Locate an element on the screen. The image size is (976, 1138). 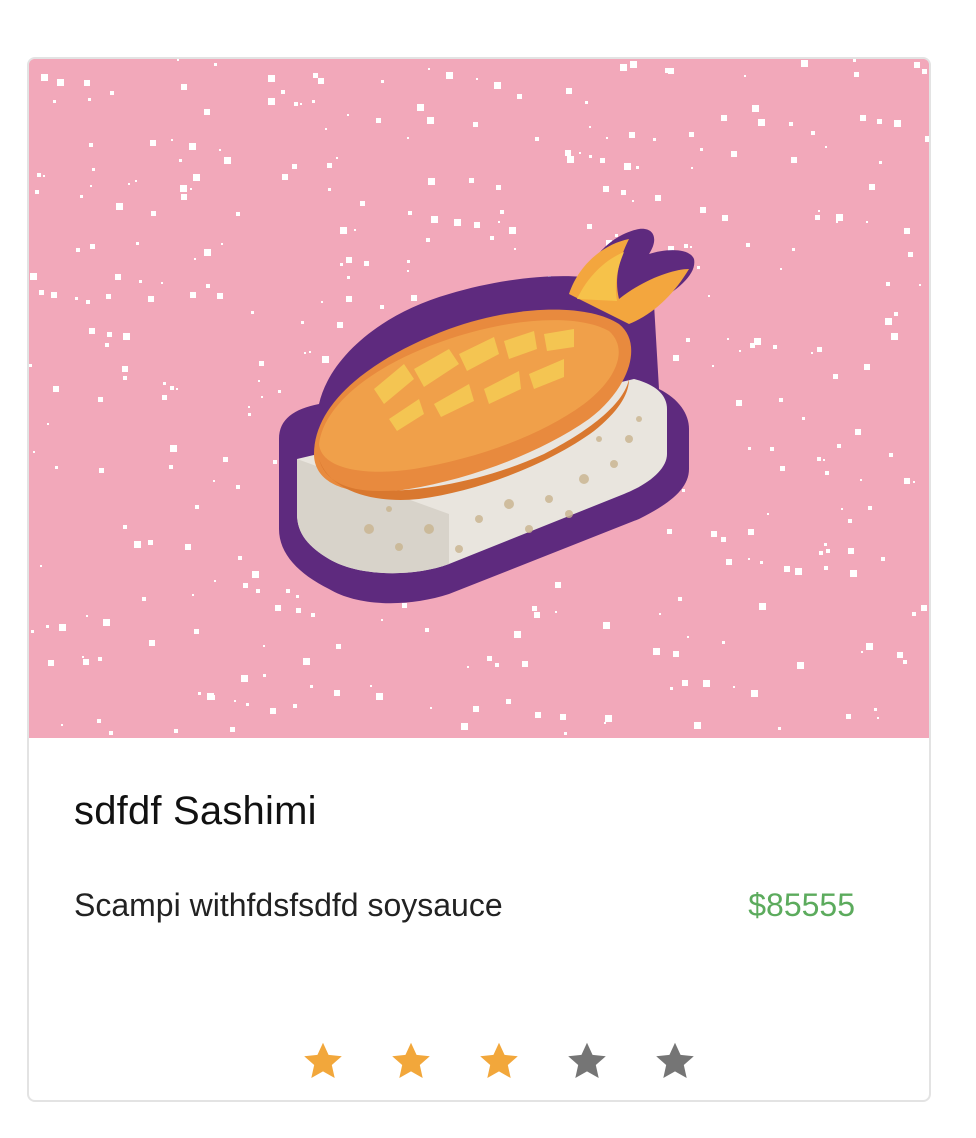
star-rating is located at coordinates (499, 1061).